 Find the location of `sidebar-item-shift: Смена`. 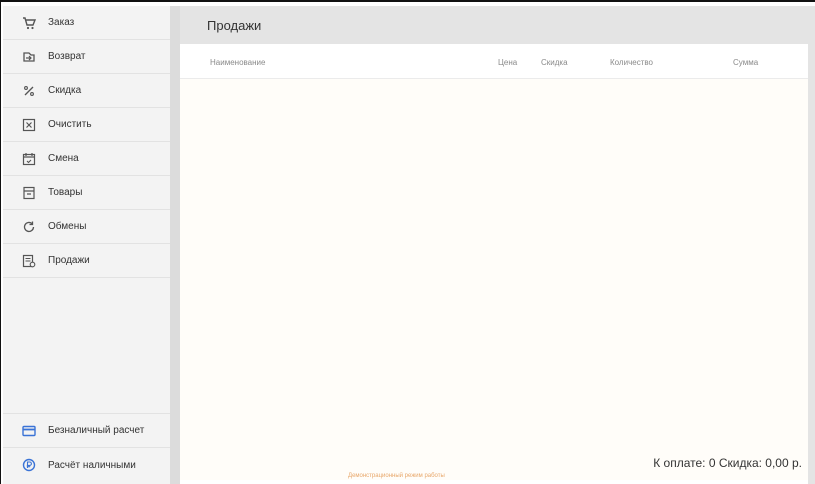

sidebar-item-shift: Смена is located at coordinates (86, 159).